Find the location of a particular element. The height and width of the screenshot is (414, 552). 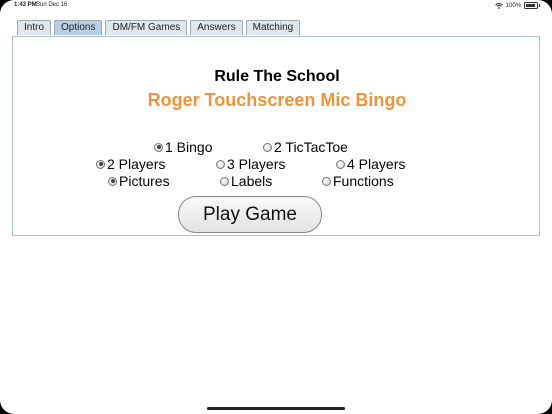

radio-label: Functions is located at coordinates (363, 181).